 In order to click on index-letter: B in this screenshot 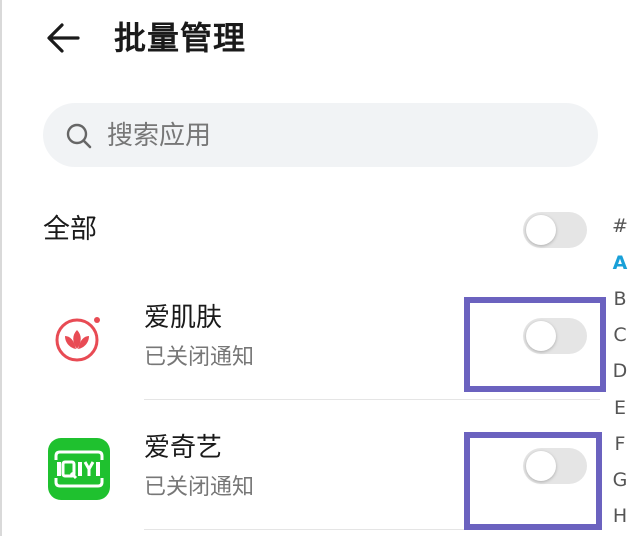, I will do `click(620, 299)`.